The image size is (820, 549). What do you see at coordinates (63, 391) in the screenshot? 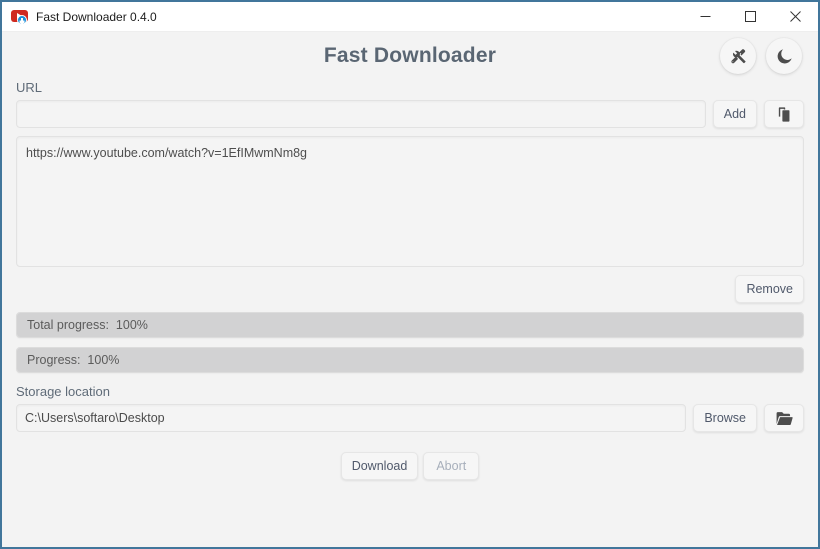
I see `storage-location-label: Storage location` at bounding box center [63, 391].